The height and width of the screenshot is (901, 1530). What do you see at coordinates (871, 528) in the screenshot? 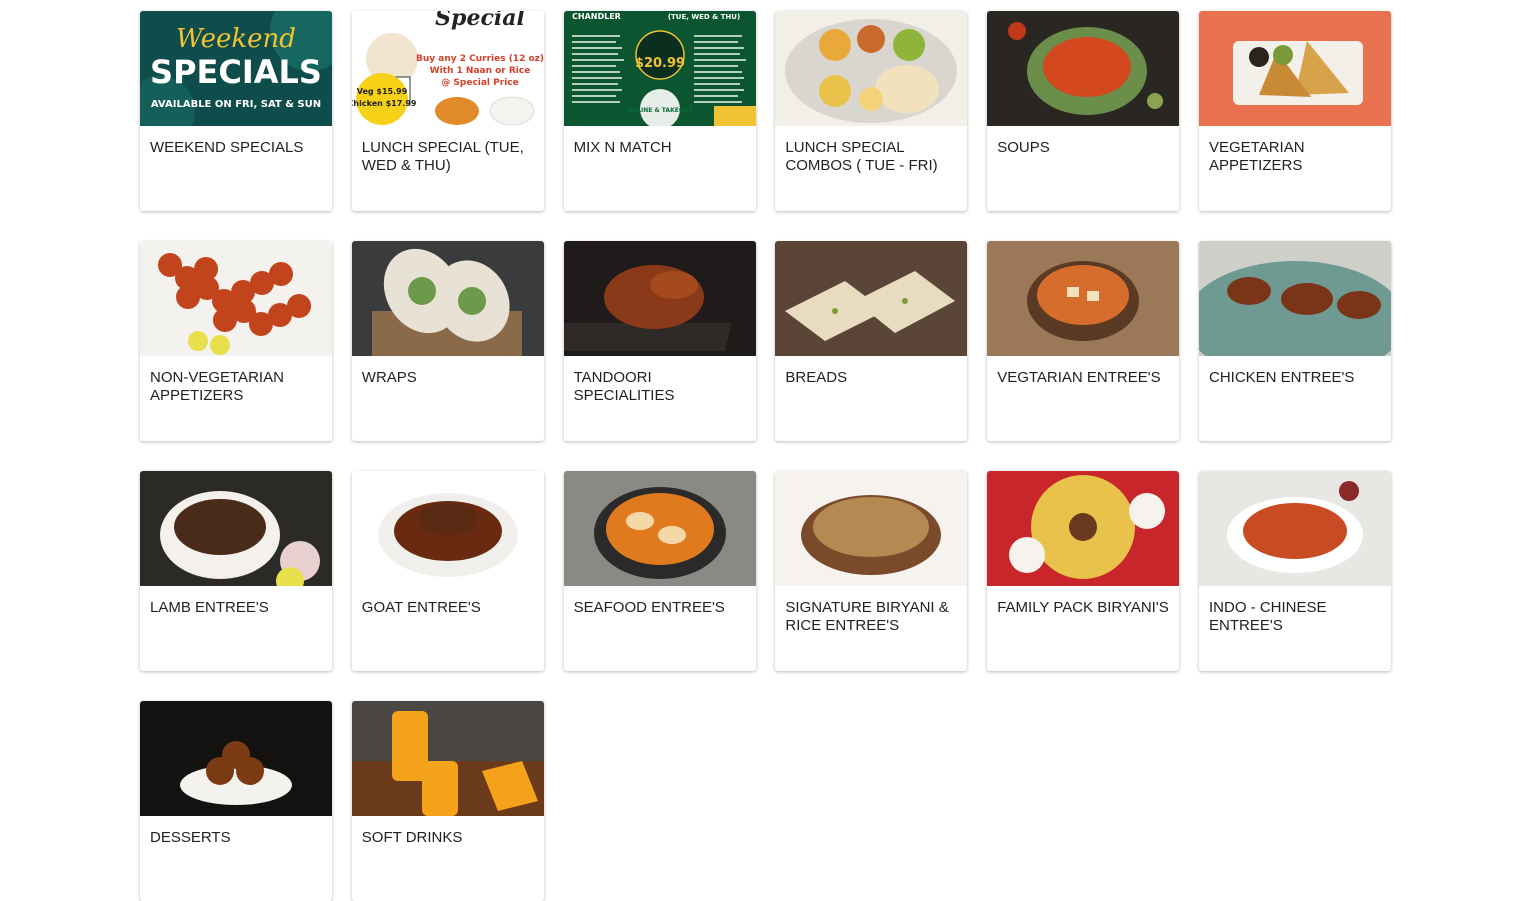
I see `biryani-photo` at bounding box center [871, 528].